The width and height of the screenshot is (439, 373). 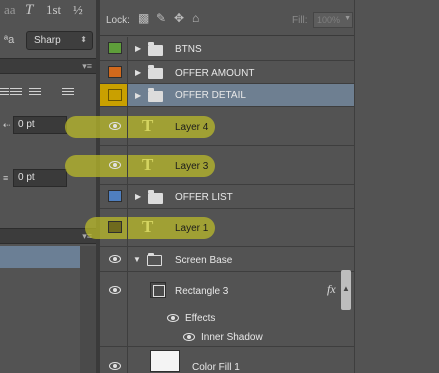 What do you see at coordinates (204, 260) in the screenshot?
I see `layer-name: Screen Base` at bounding box center [204, 260].